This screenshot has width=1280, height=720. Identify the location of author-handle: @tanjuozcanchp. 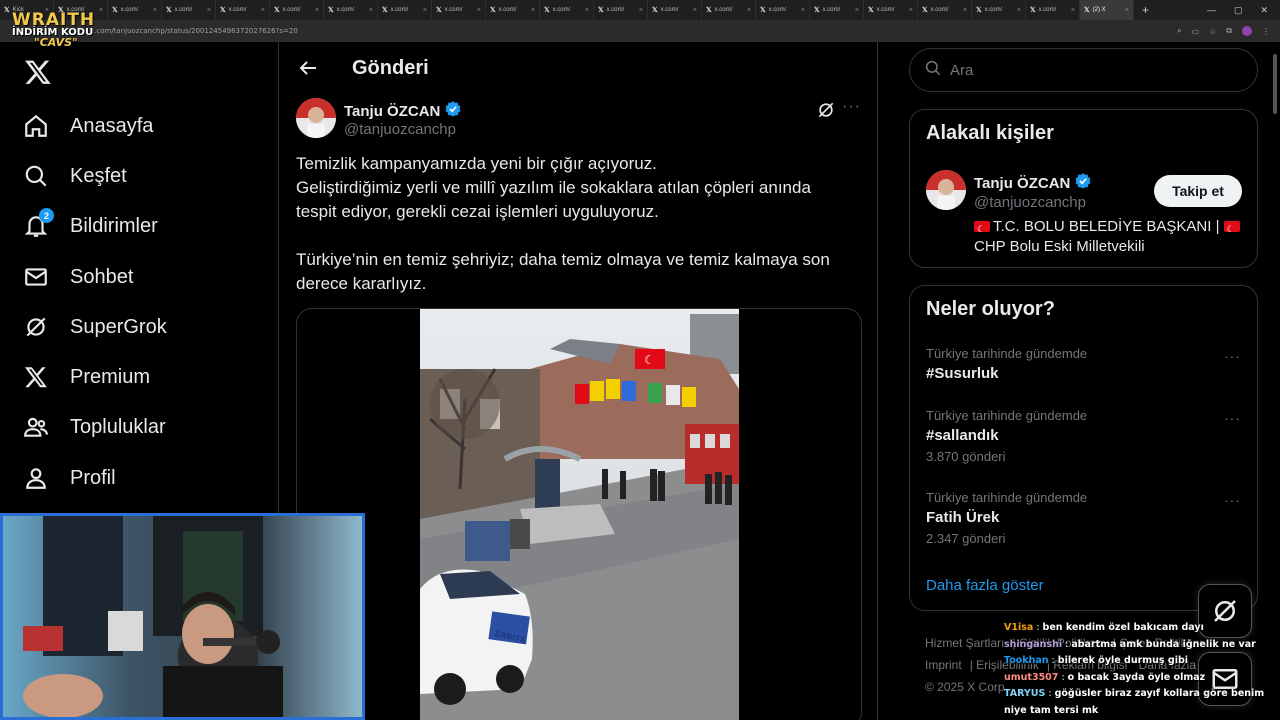
(400, 129).